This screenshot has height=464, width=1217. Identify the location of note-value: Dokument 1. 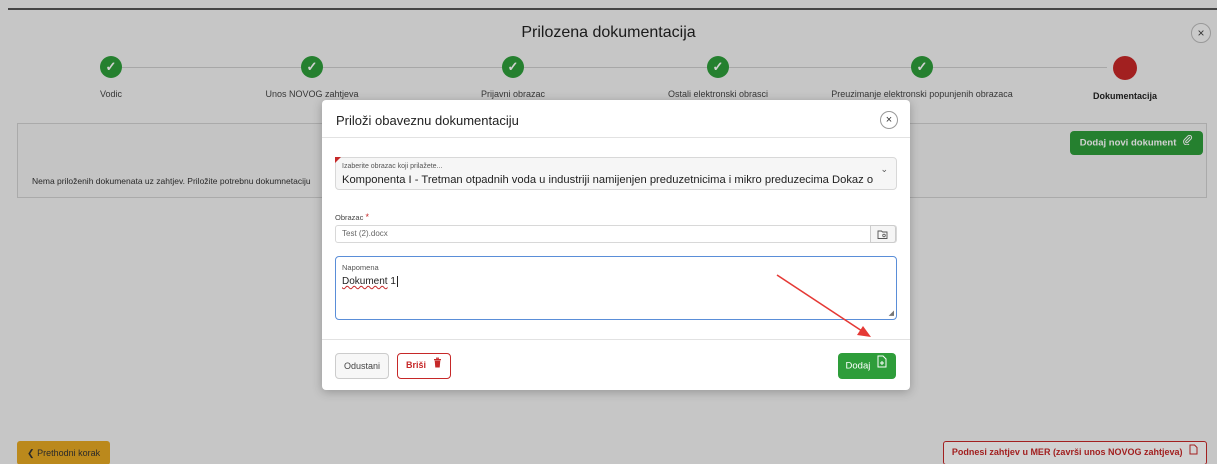
(370, 281).